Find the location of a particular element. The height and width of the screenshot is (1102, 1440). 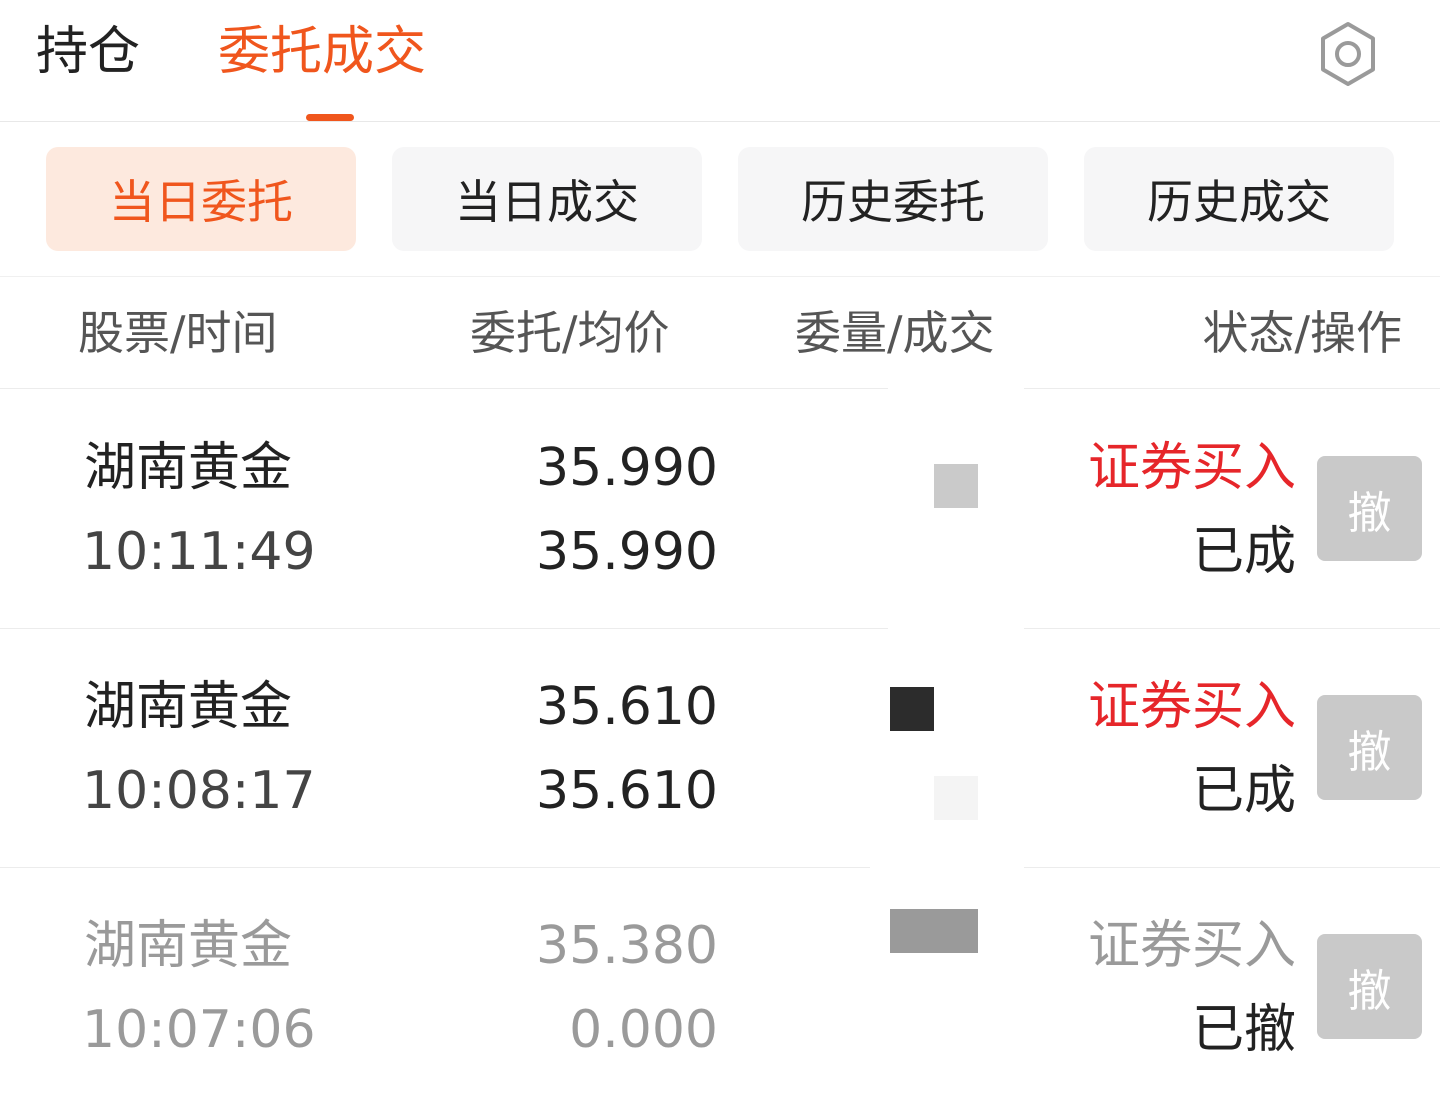

column-order-avg-price: 委托/均价 is located at coordinates (570, 333).